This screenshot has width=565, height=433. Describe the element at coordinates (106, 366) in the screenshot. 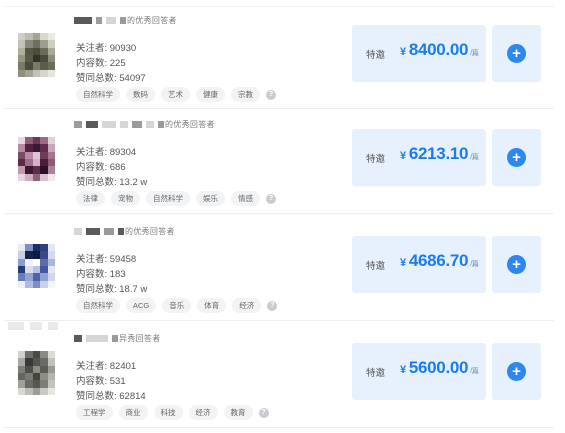

I see `followers-count: 关注者: 82401` at that location.